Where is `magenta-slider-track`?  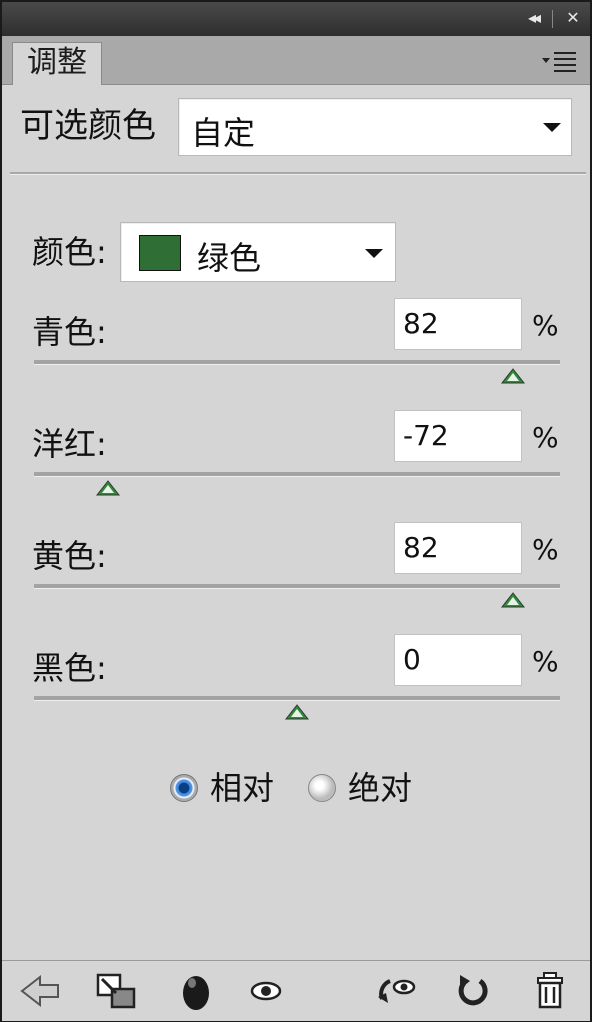
magenta-slider-track is located at coordinates (297, 474).